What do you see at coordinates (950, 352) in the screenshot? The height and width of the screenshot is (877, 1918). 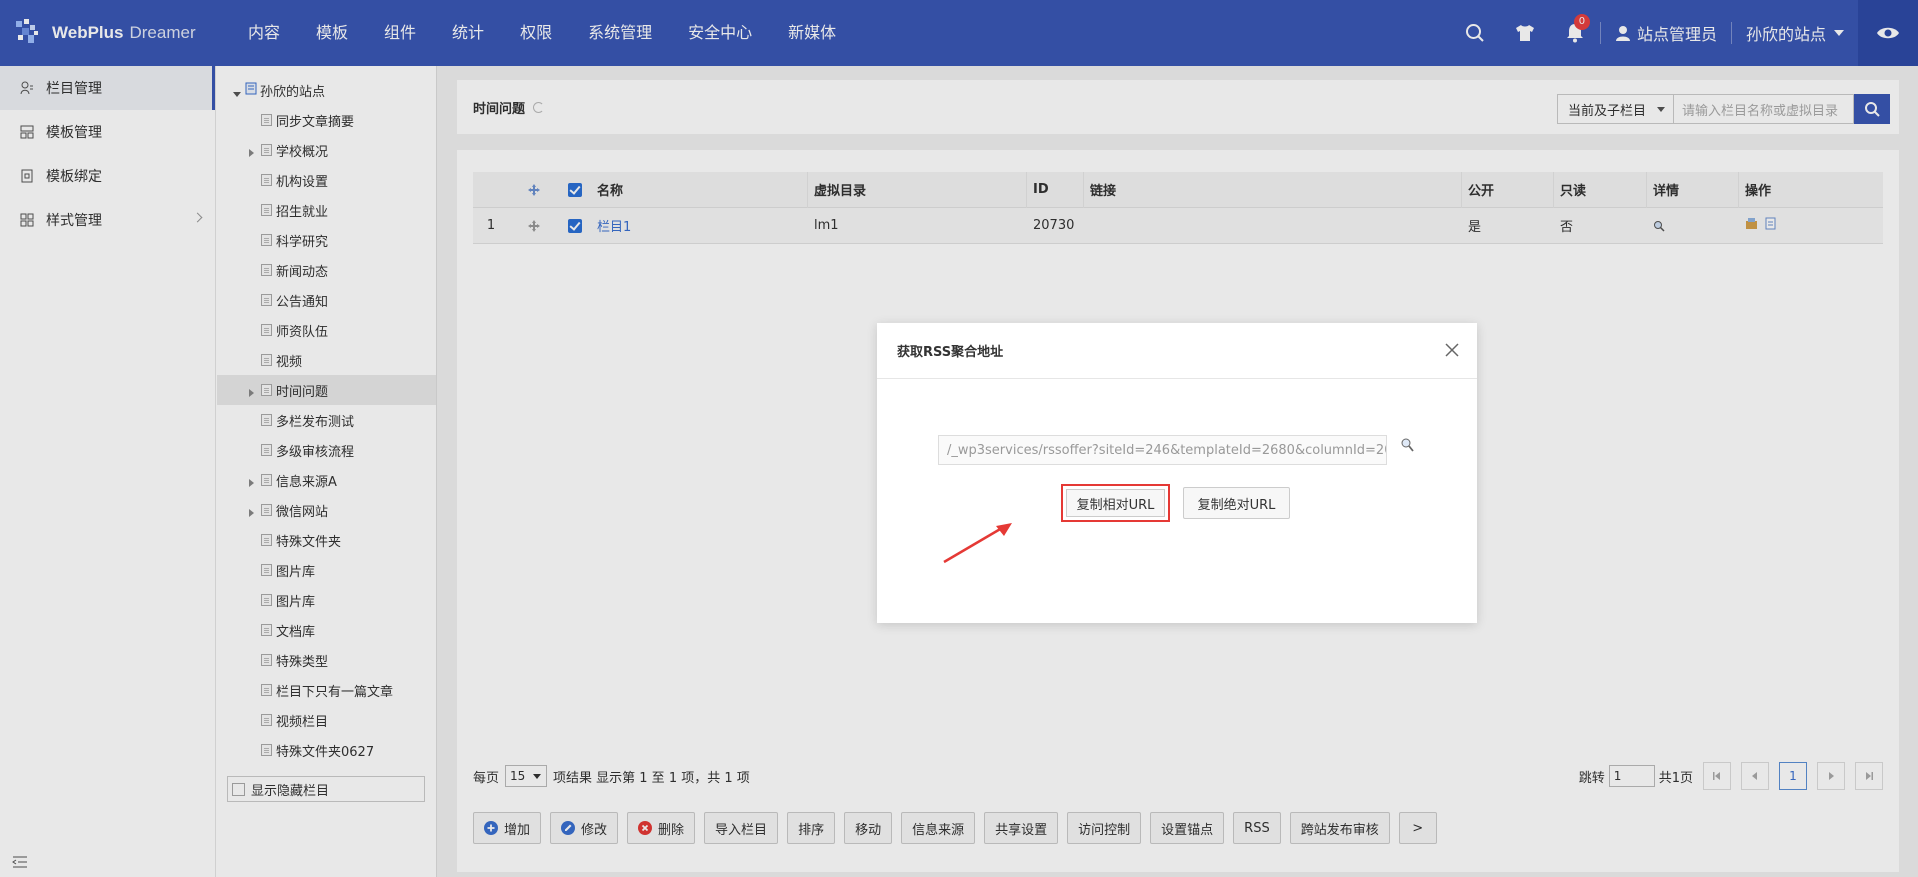 I see `dialog-title: 获取RSS聚合地址` at bounding box center [950, 352].